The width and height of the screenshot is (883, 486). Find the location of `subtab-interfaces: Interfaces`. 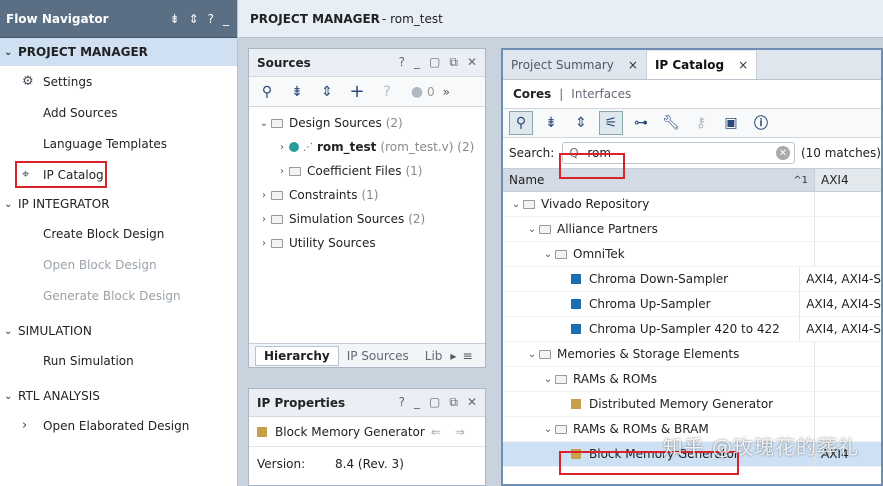

subtab-interfaces: Interfaces is located at coordinates (601, 94).